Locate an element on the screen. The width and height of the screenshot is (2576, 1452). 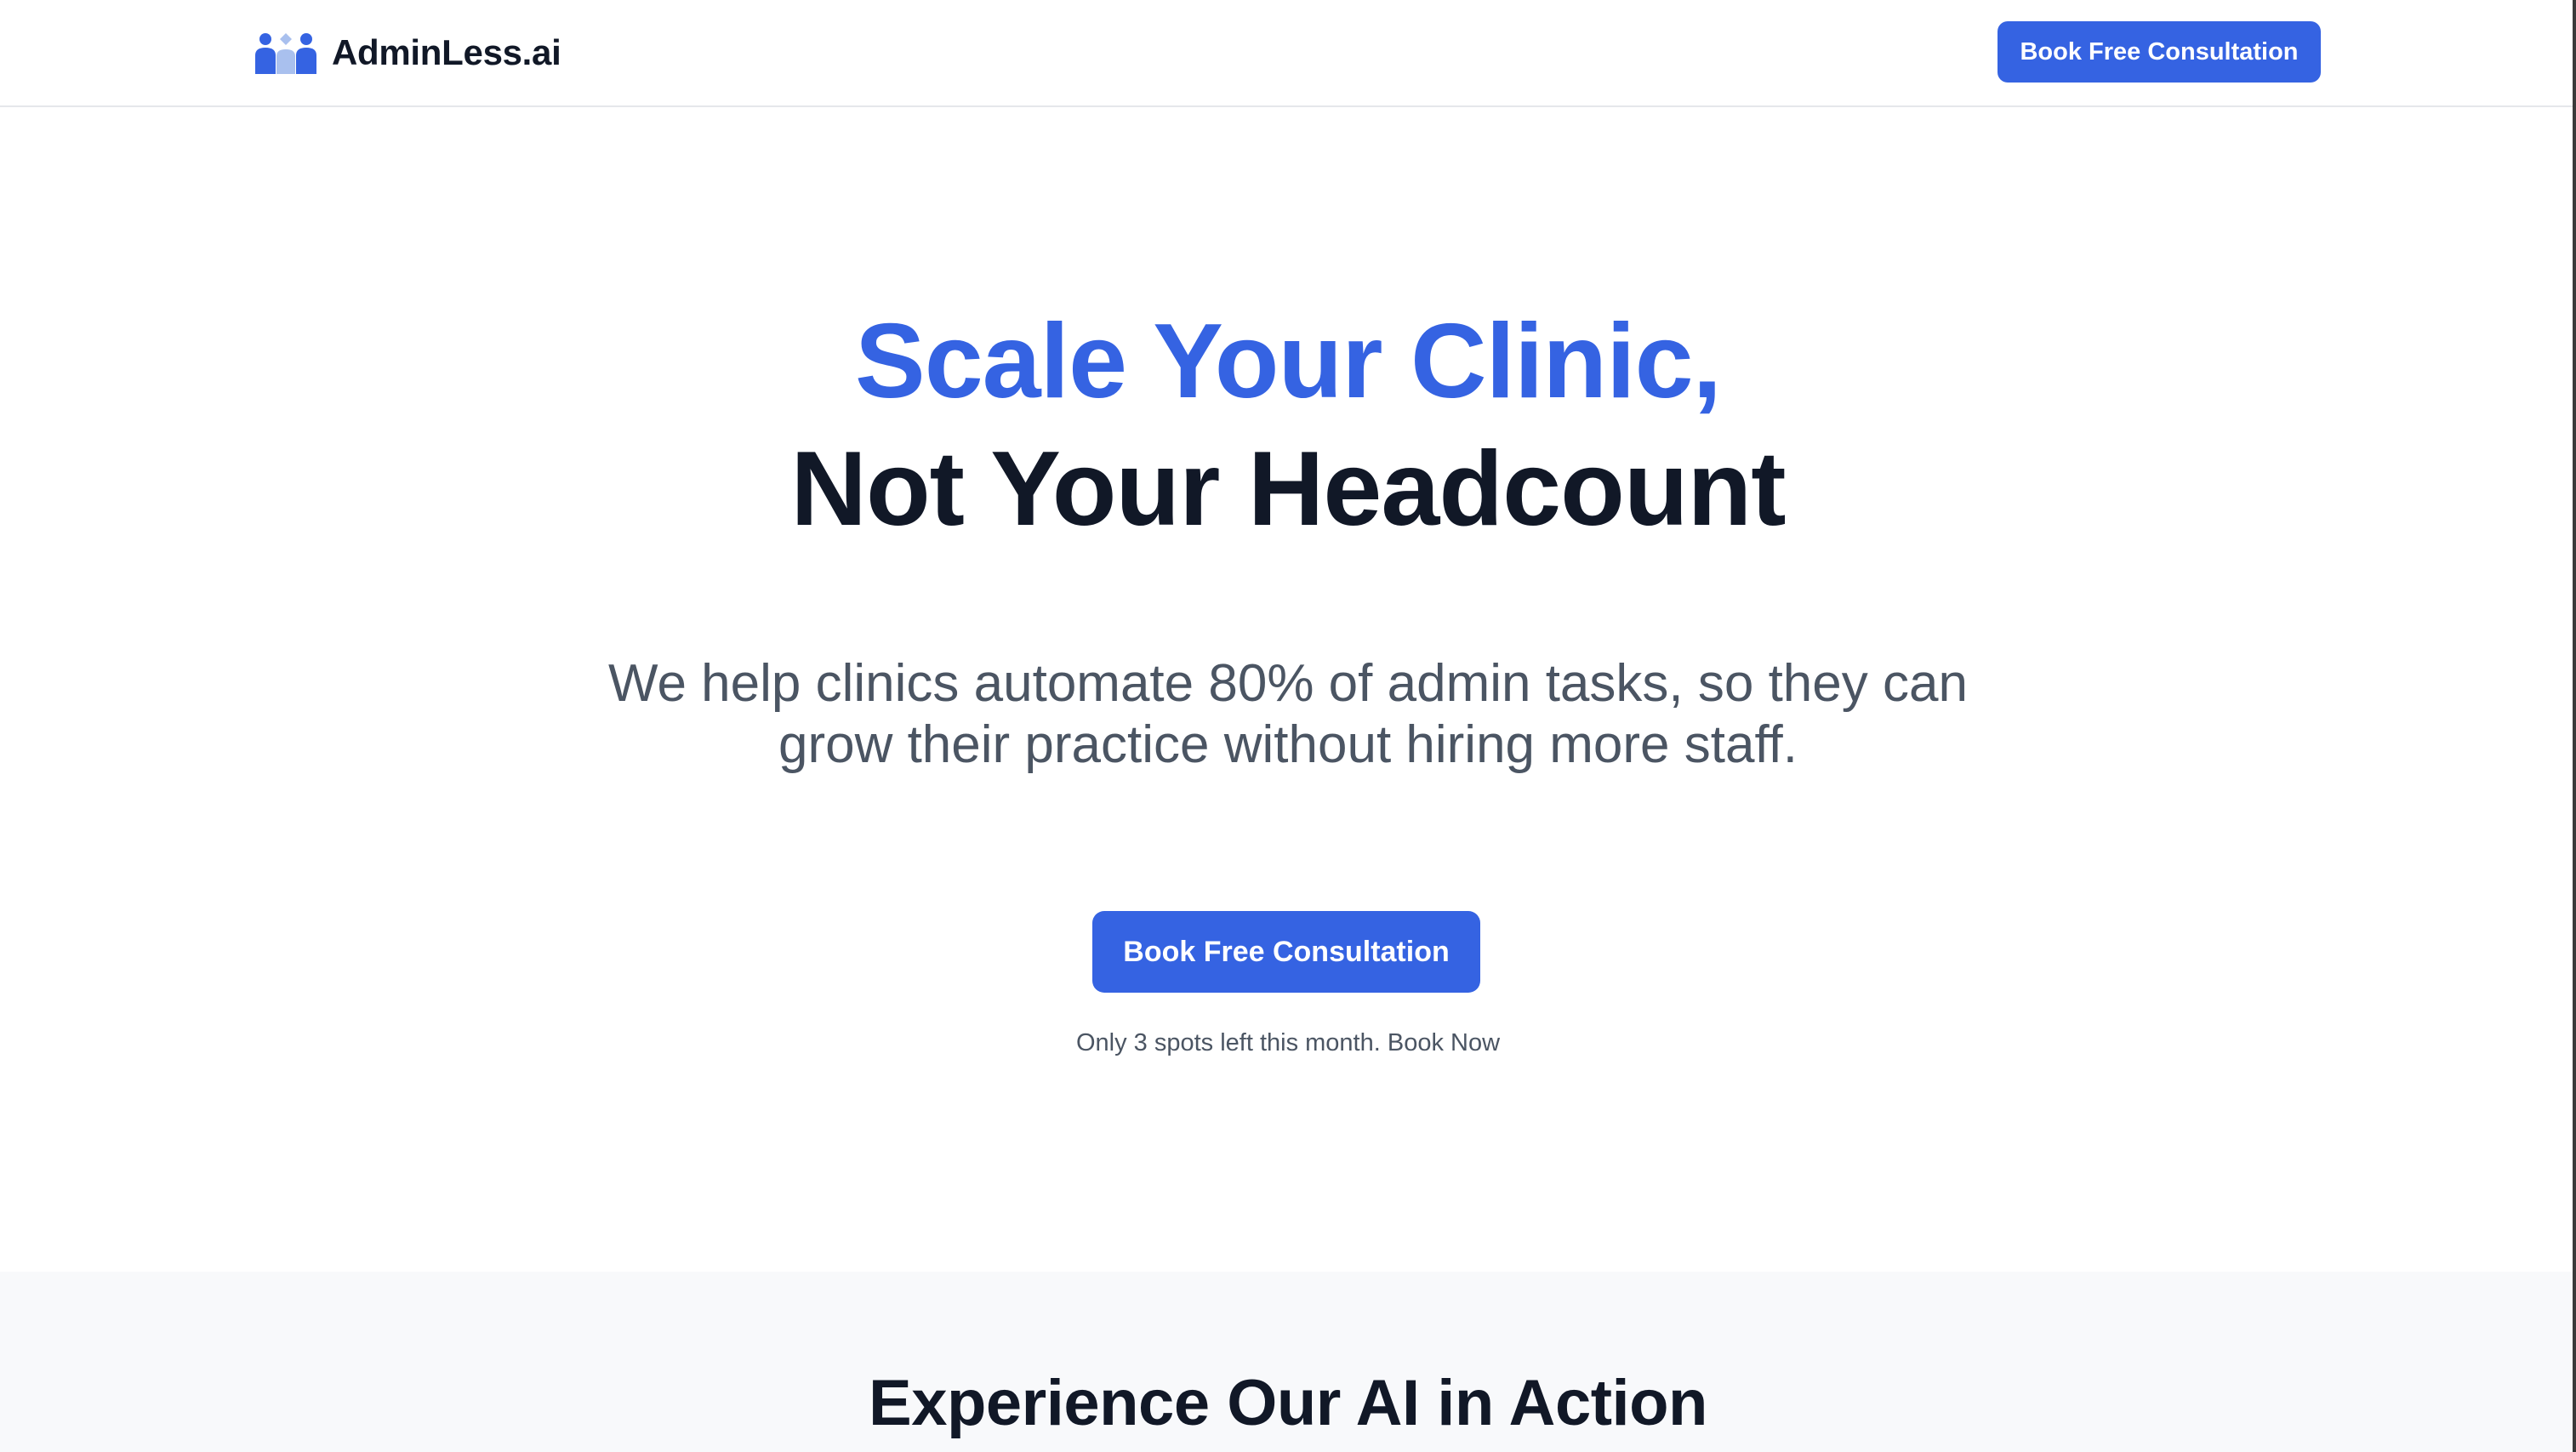
brand-name: AdminLess.ai is located at coordinates (446, 52).